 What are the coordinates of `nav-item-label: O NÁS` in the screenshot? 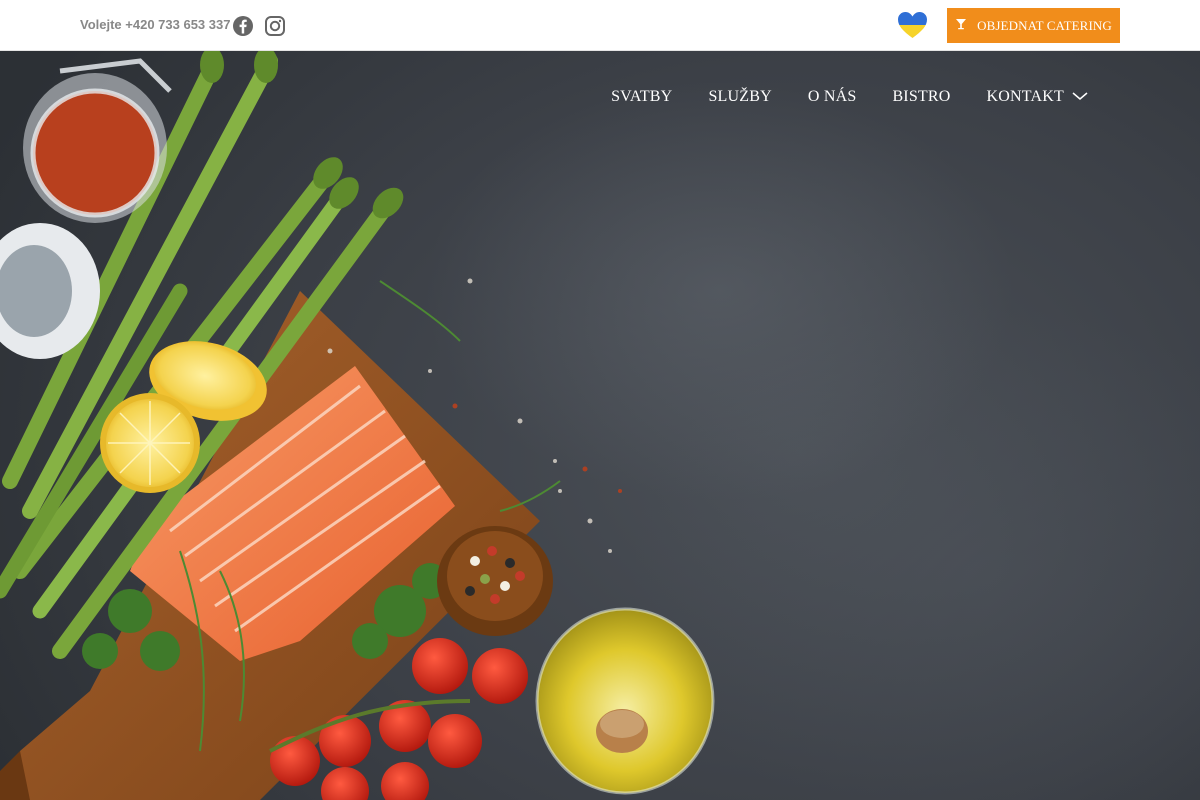 It's located at (832, 96).